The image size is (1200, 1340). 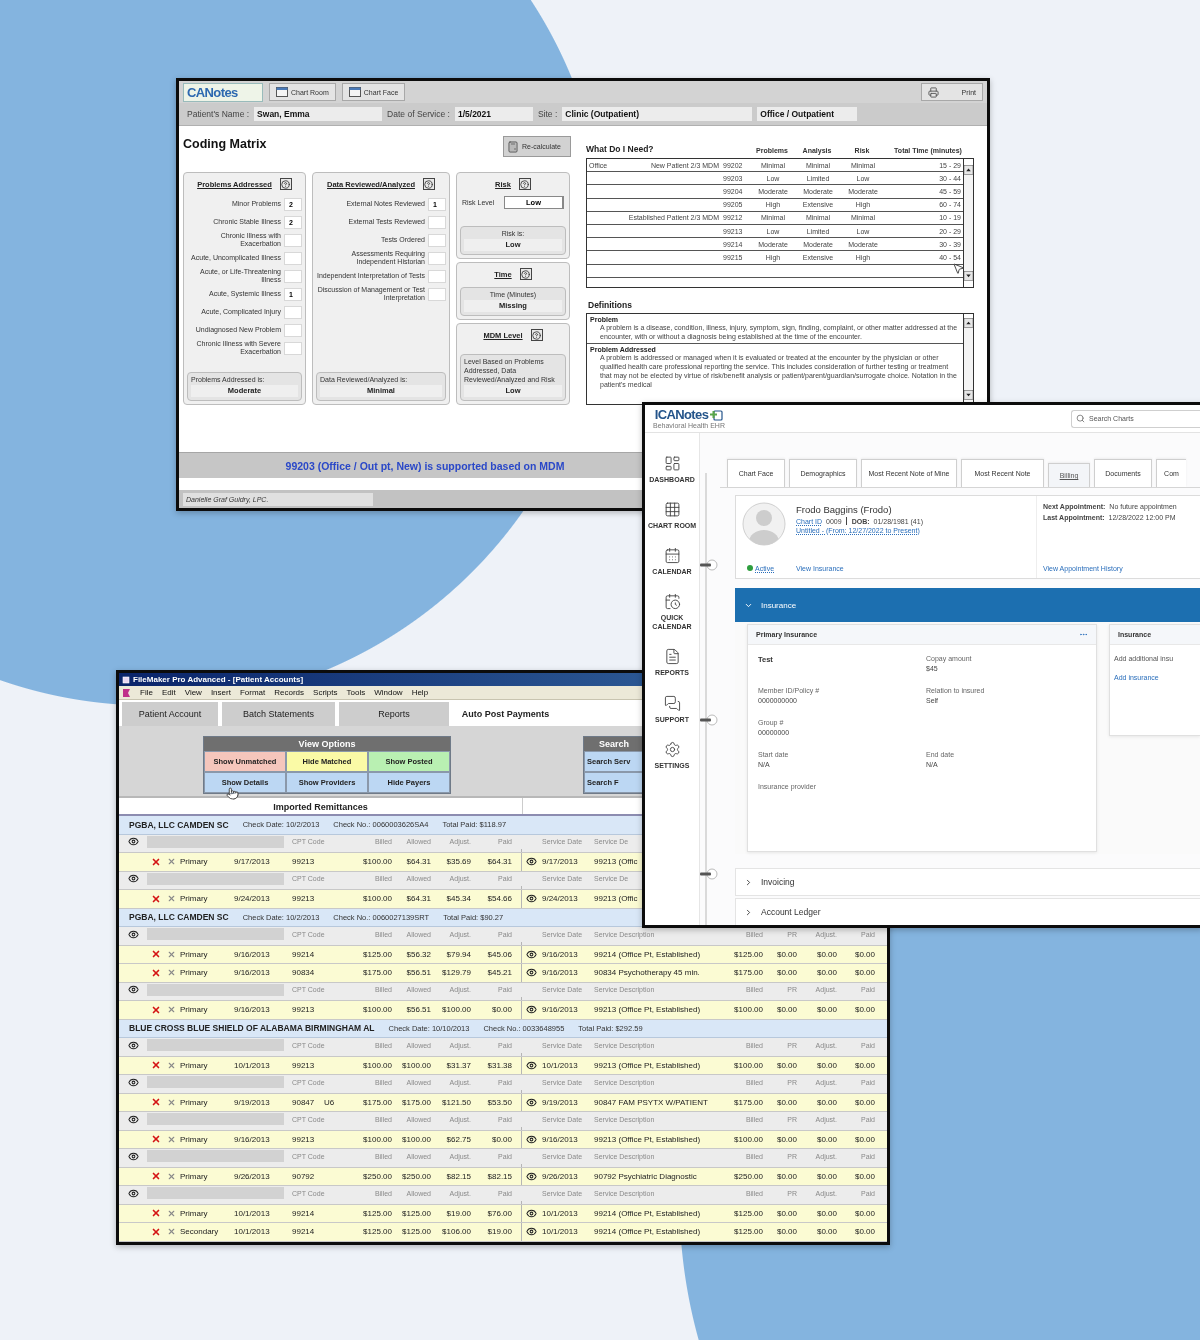 What do you see at coordinates (418, 973) in the screenshot?
I see `table-cell-text: $56.51` at bounding box center [418, 973].